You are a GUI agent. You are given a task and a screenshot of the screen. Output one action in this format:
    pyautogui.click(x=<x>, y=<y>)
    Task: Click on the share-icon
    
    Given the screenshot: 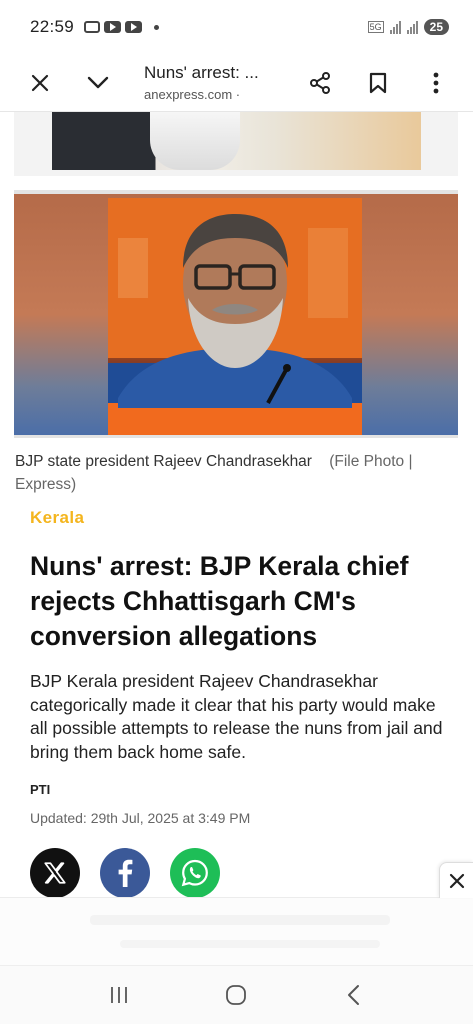 What is the action you would take?
    pyautogui.click(x=320, y=82)
    